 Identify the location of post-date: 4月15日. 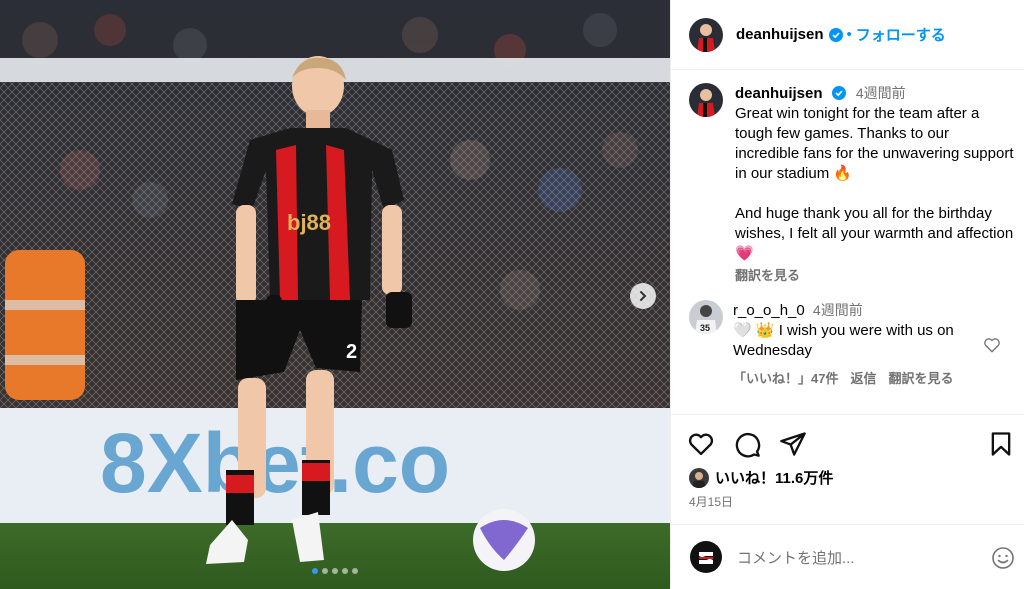
(711, 501).